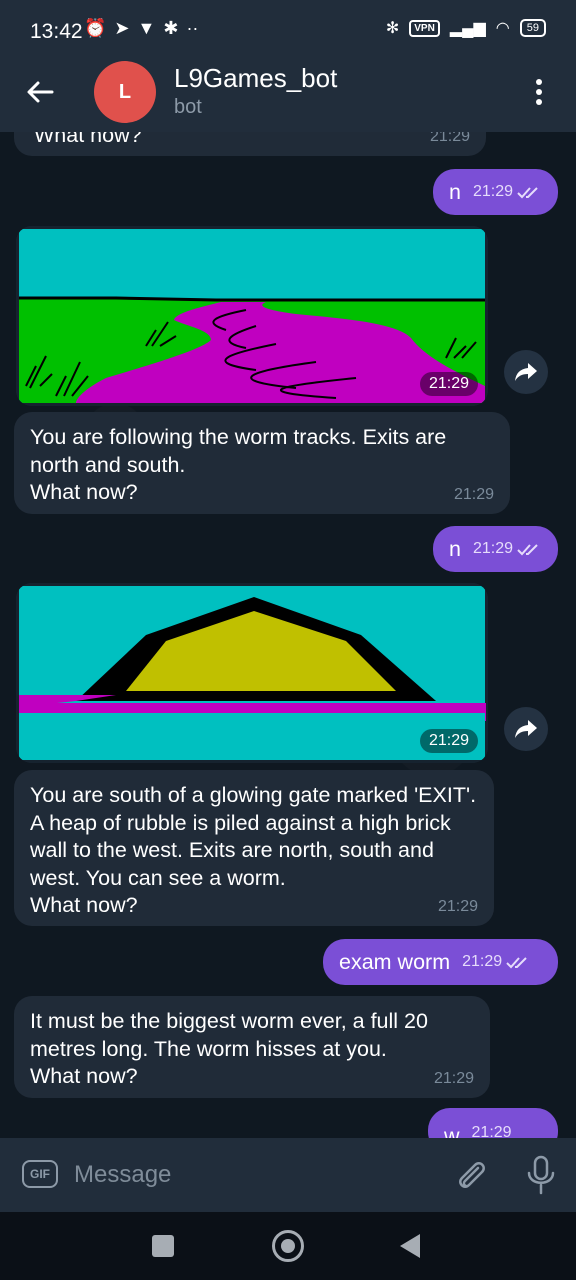 The image size is (576, 1280). I want to click on status-notification-icons: ⏰ ➤ ▼ ✱ ··, so click(141, 28).